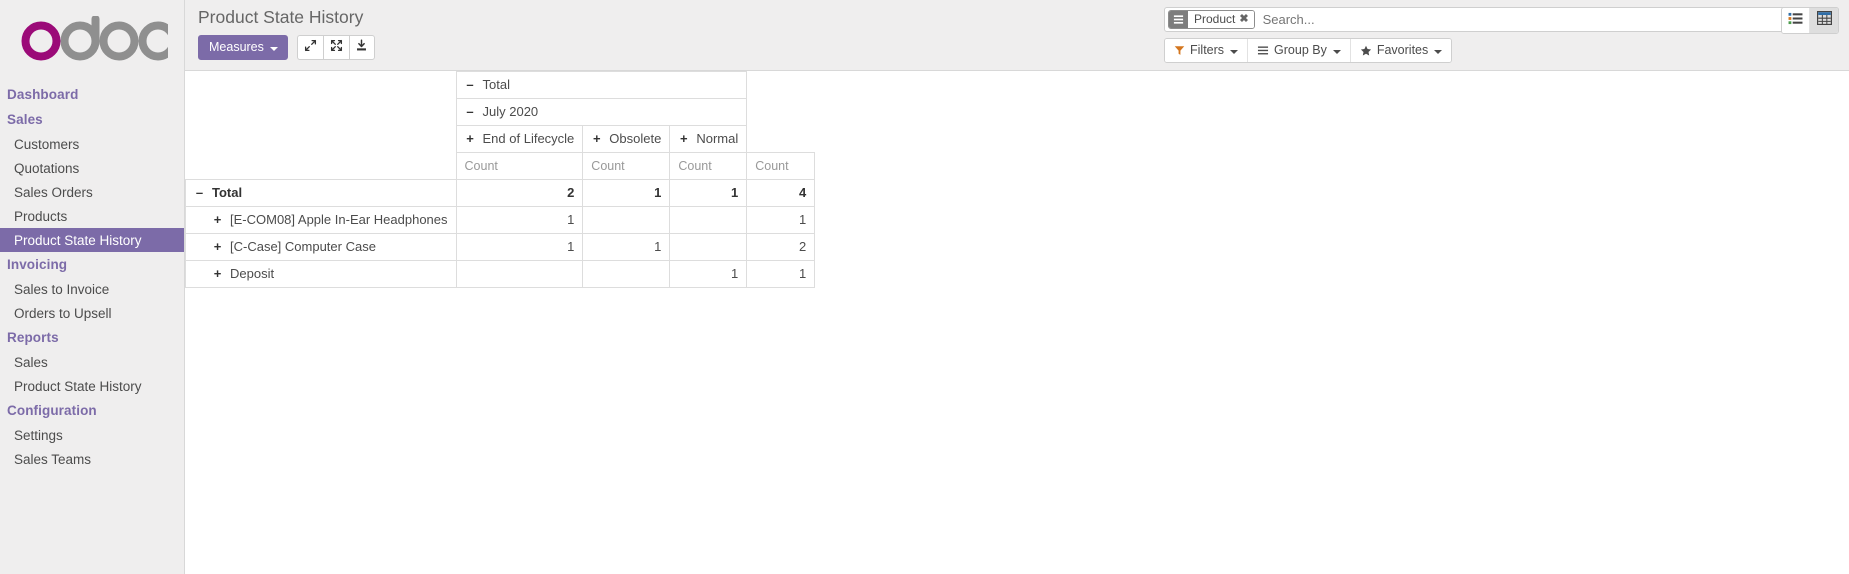 The image size is (1849, 574). What do you see at coordinates (1299, 50) in the screenshot?
I see `group-by-button: Group By` at bounding box center [1299, 50].